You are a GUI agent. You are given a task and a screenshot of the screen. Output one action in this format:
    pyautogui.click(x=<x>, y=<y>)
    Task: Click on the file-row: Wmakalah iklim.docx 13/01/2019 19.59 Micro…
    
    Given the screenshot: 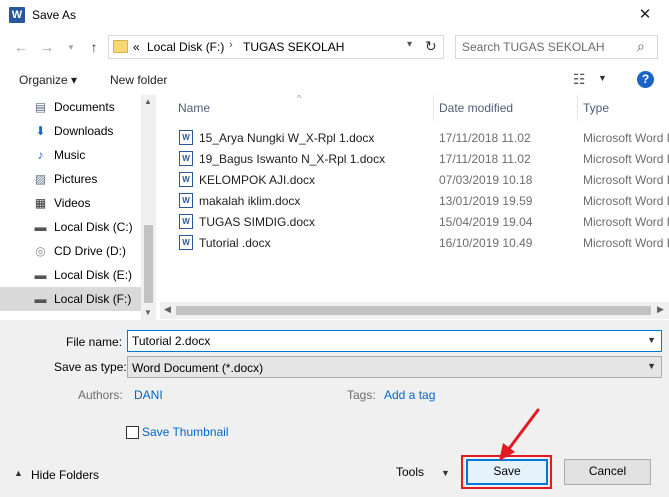 What is the action you would take?
    pyautogui.click(x=422, y=200)
    